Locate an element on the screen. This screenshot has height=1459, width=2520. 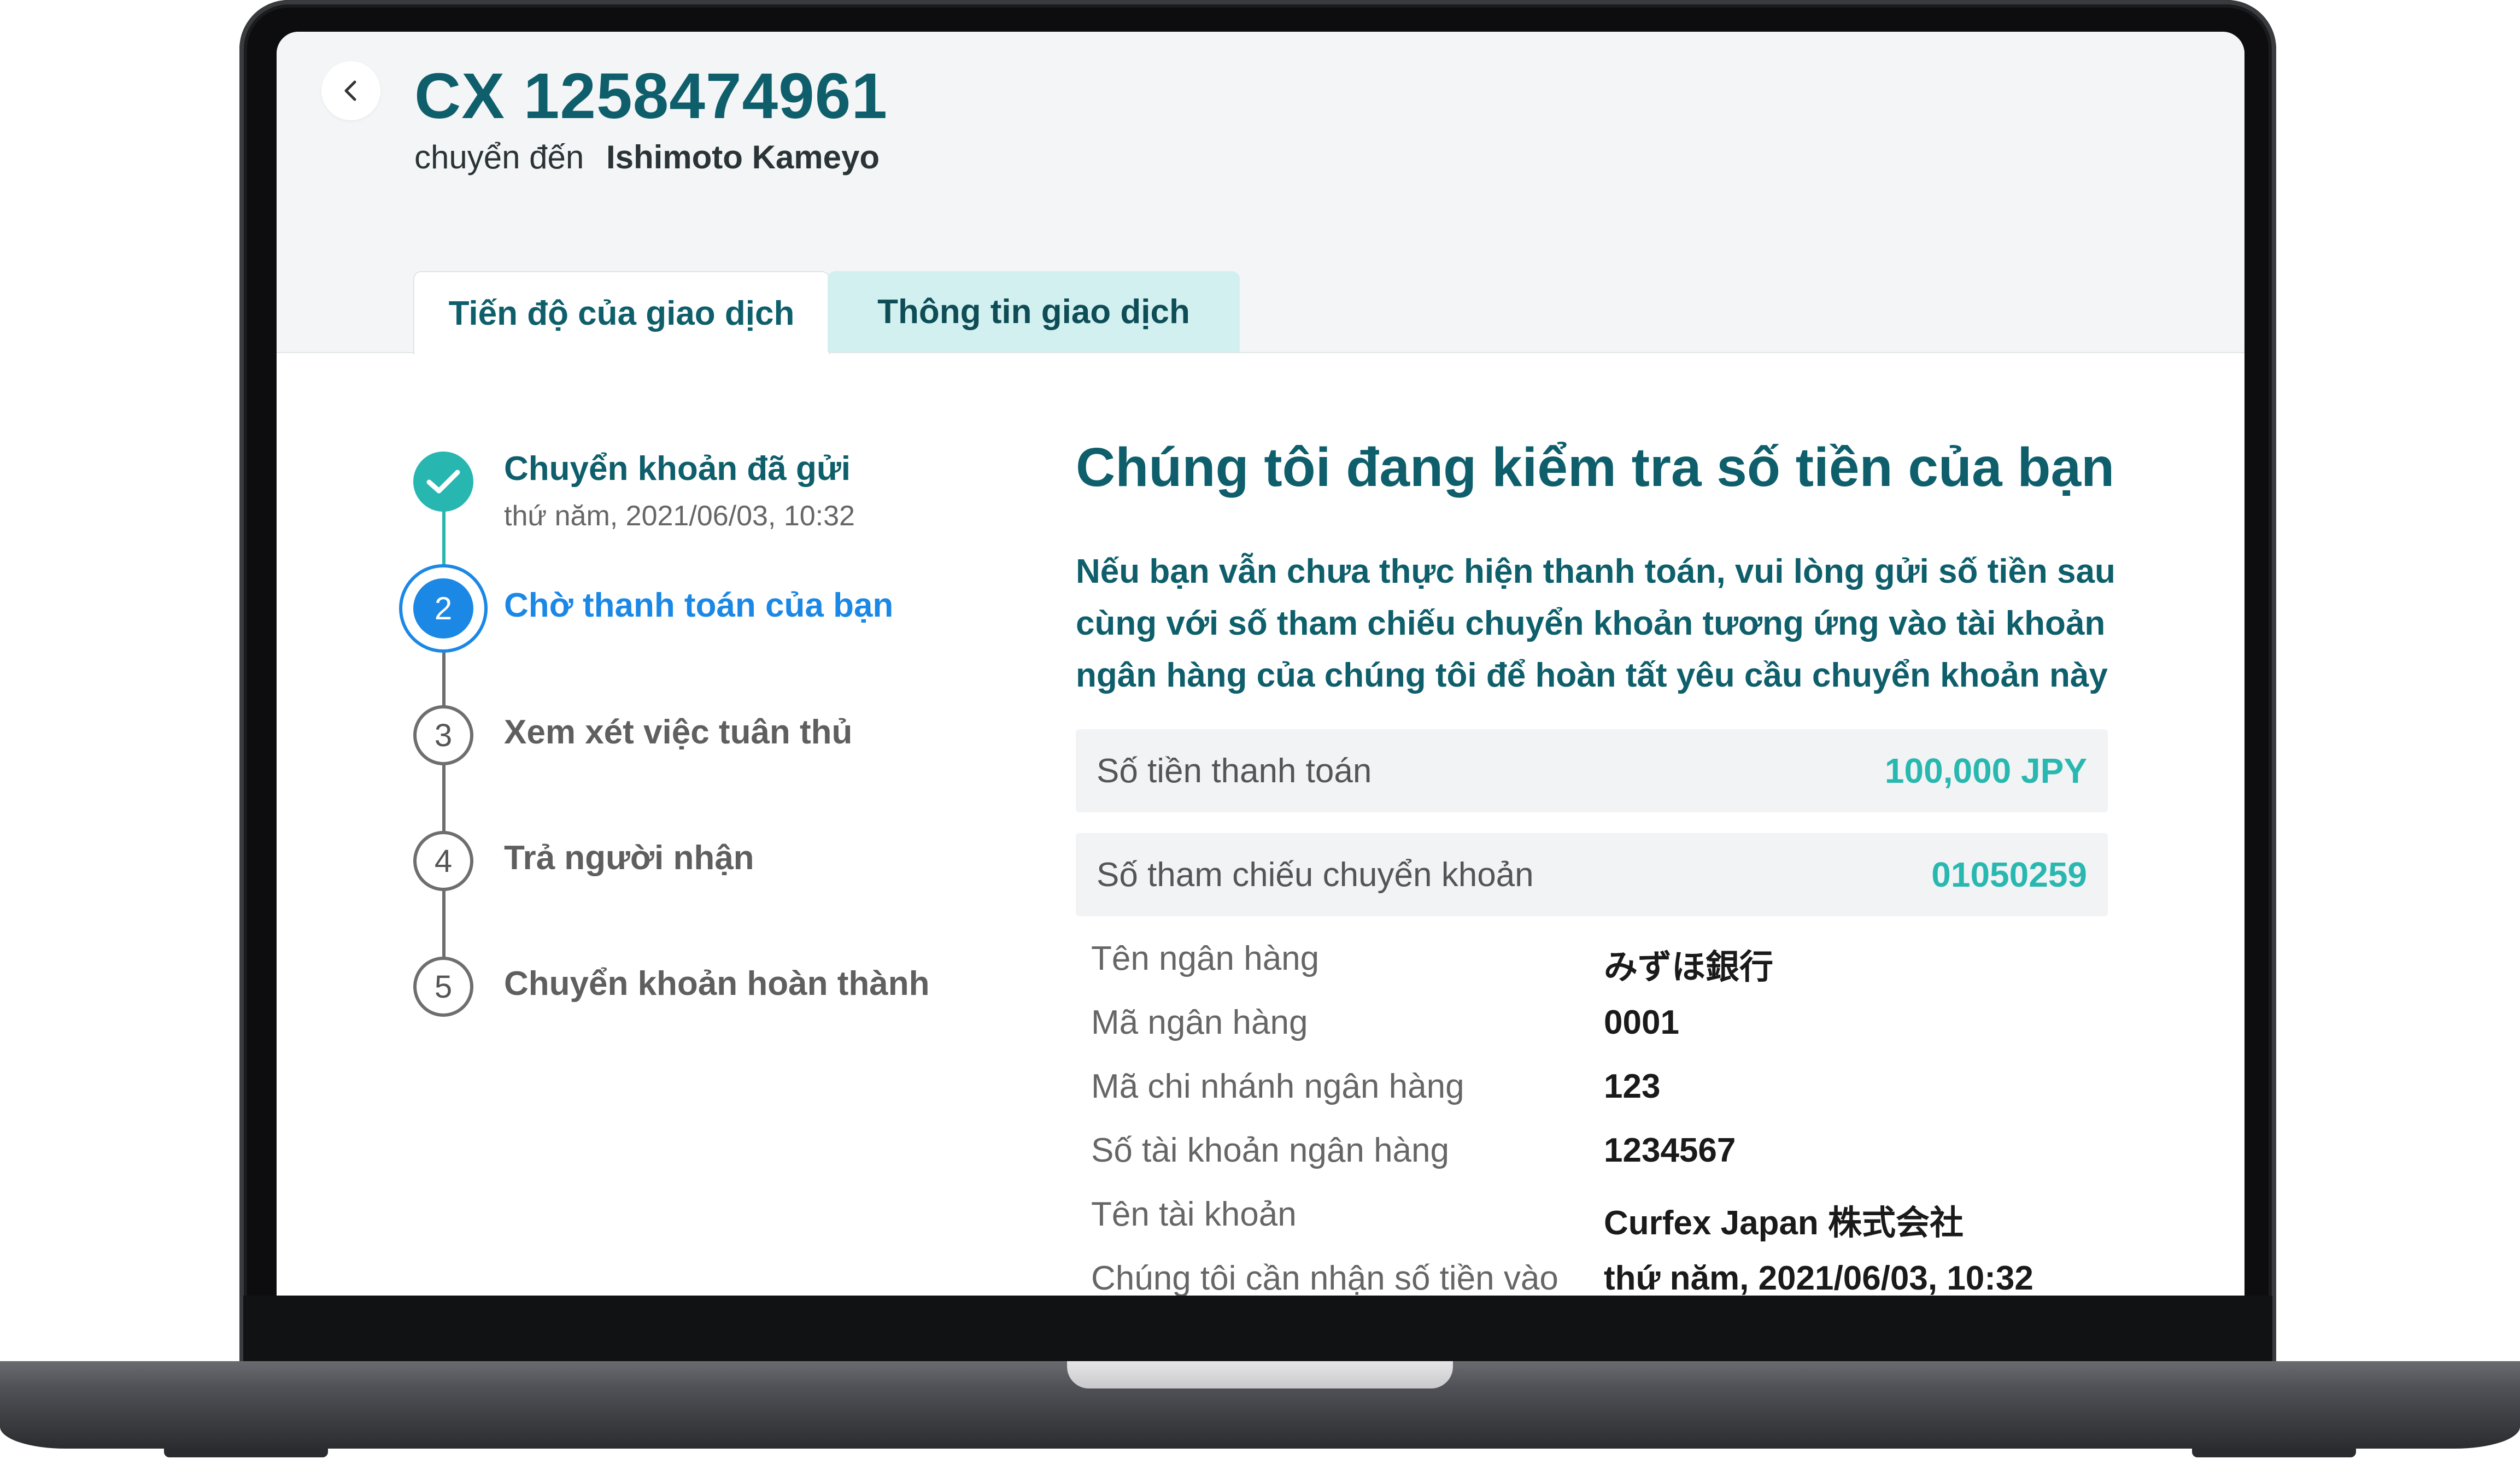
transfer-reference-label: Số tham chiếu chuyển khoản is located at coordinates (1315, 875).